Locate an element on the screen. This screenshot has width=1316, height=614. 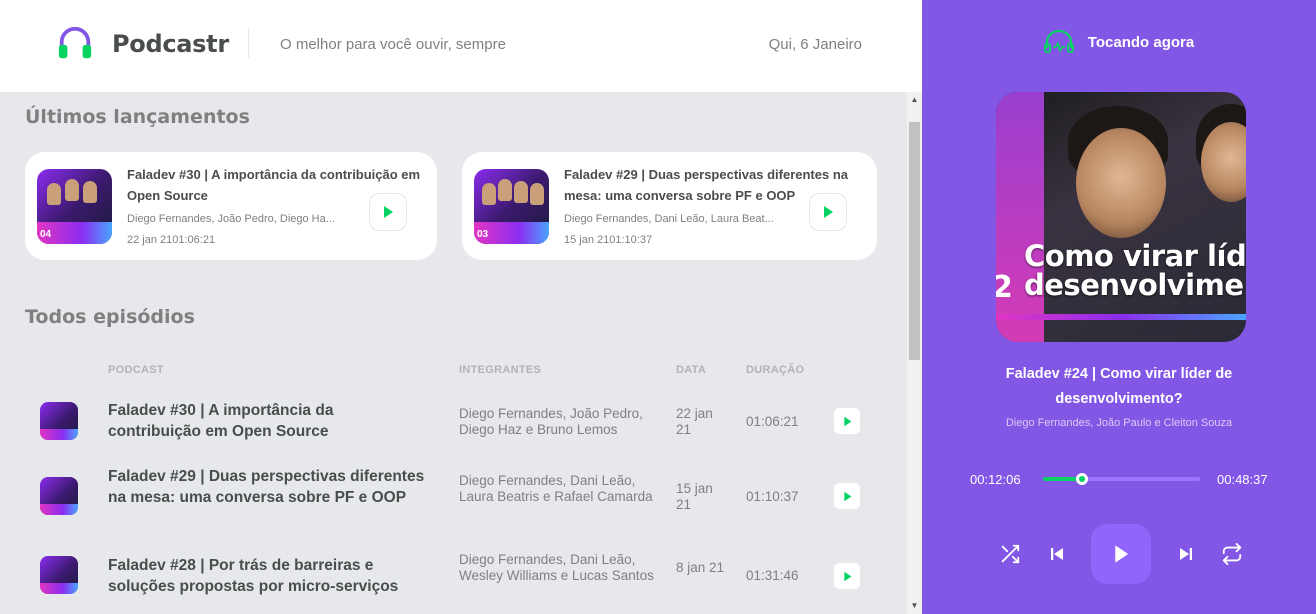
repeat-button is located at coordinates (1232, 554).